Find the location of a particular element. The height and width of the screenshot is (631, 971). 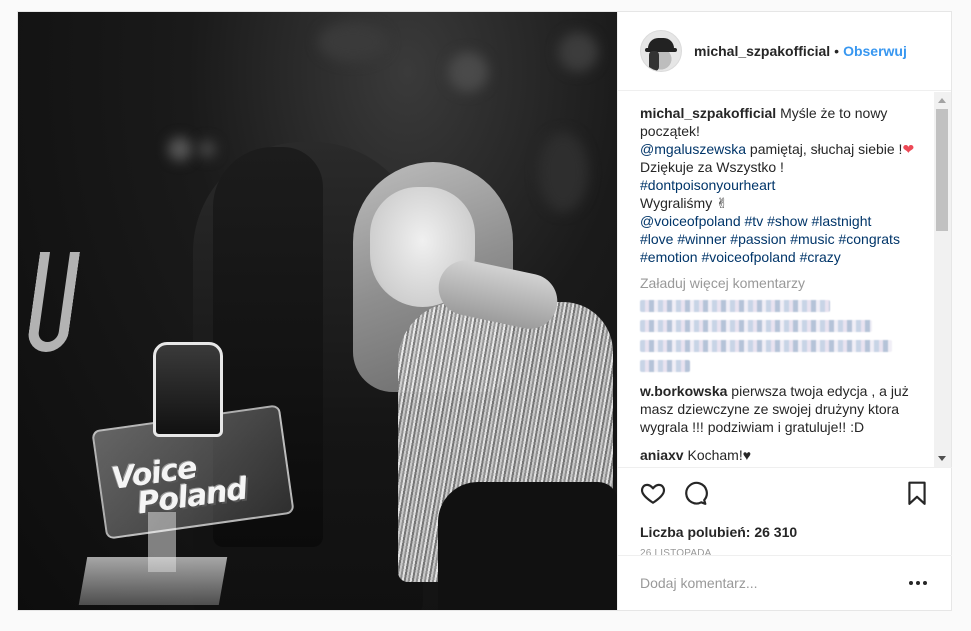

caption-text-3: Dziękuje za Wszystko ! is located at coordinates (712, 167).